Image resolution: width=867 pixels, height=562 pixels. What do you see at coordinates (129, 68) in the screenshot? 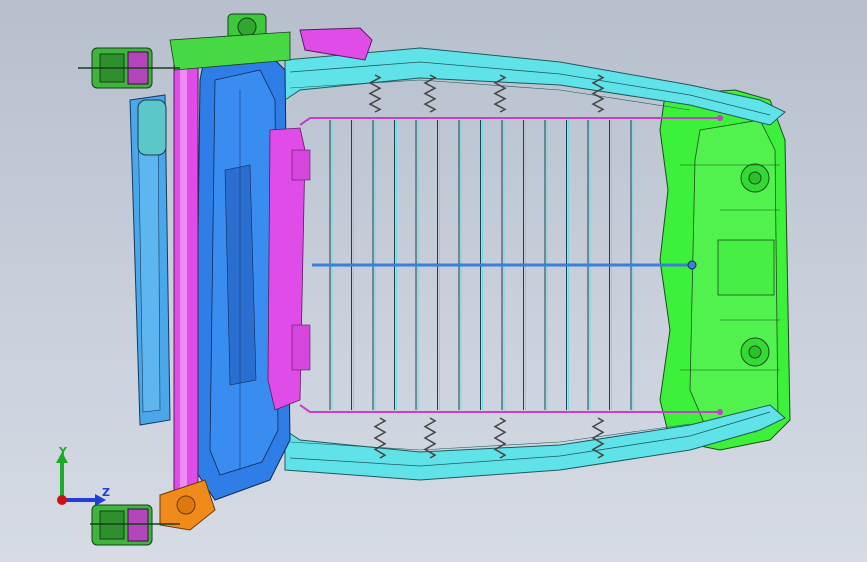
I see `hinge-left-top` at bounding box center [129, 68].